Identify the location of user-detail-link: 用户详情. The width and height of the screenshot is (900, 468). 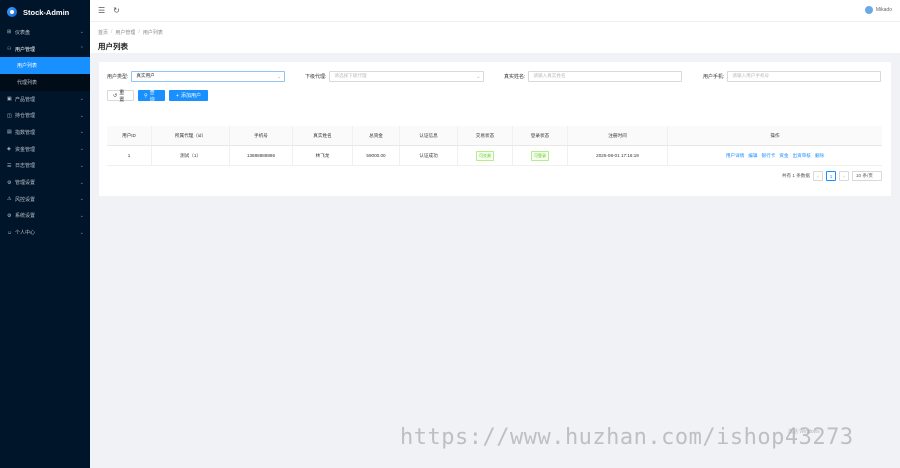
(735, 156).